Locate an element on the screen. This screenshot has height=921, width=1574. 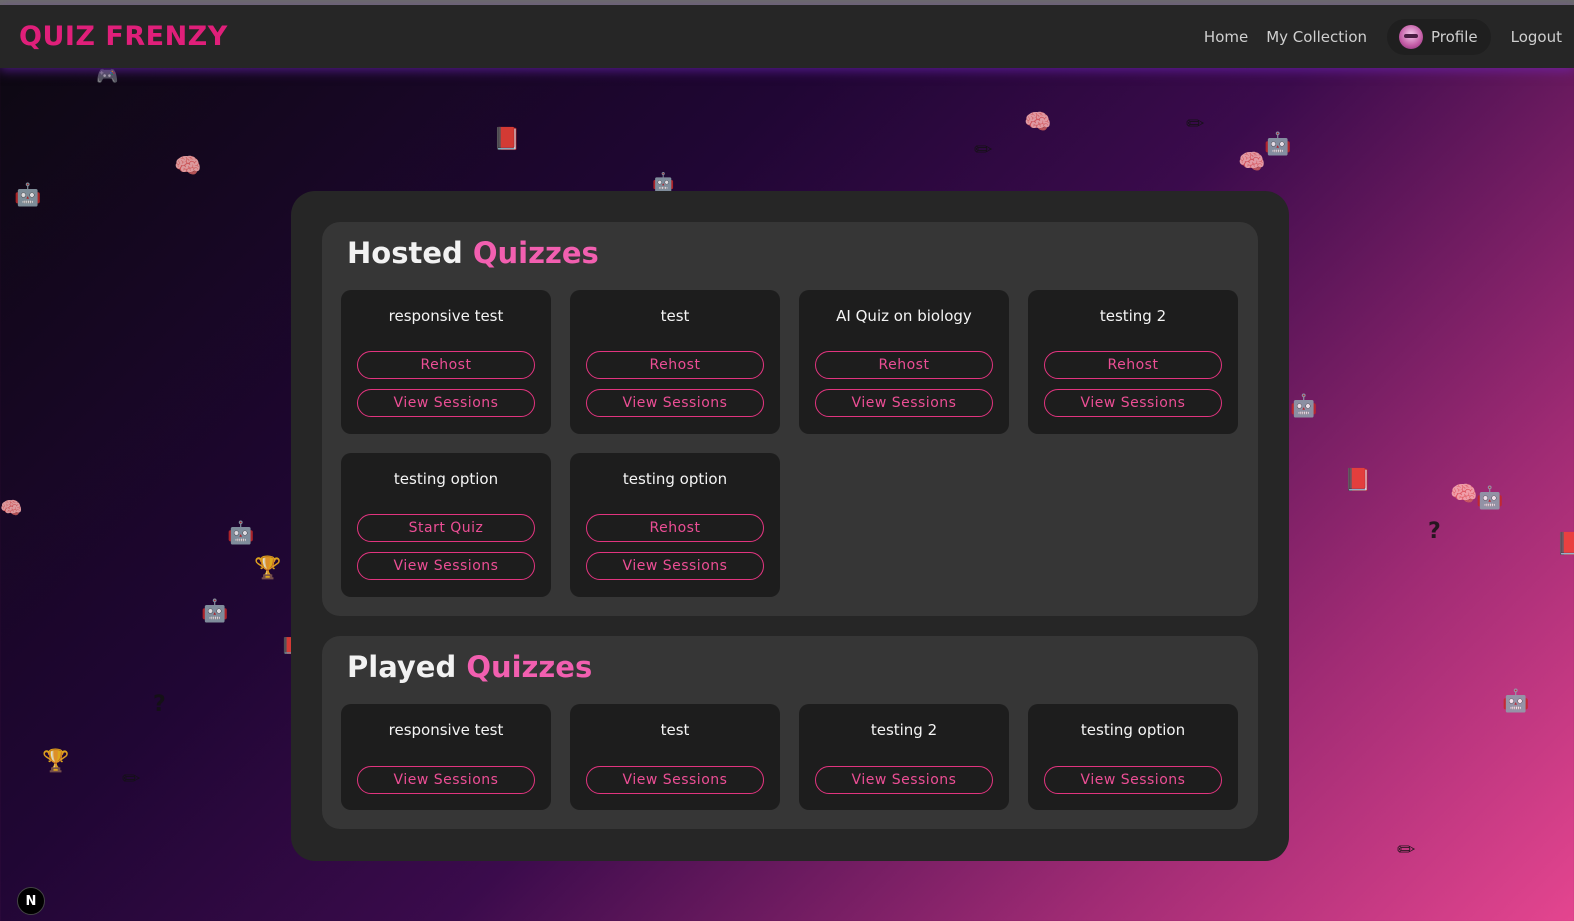
hosted-quiz-card: AI Quiz on biology Rehost View Sessions is located at coordinates (904, 362).